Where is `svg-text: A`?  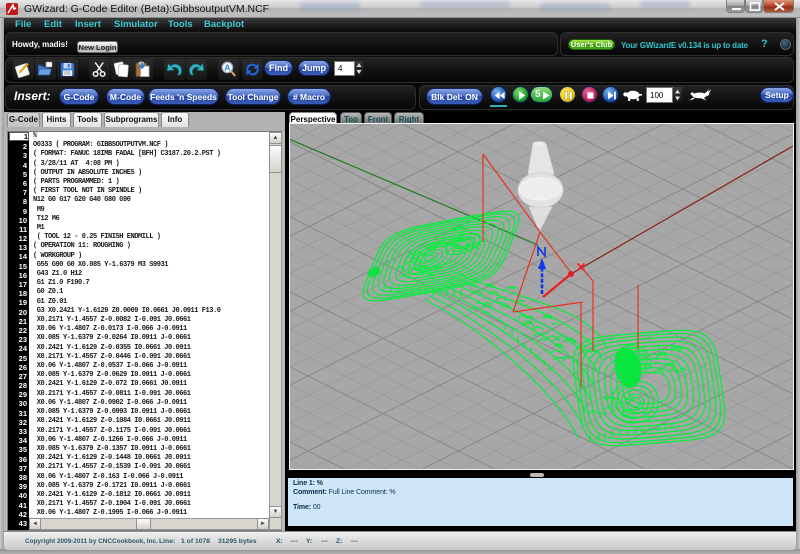
svg-text: A is located at coordinates (227, 67).